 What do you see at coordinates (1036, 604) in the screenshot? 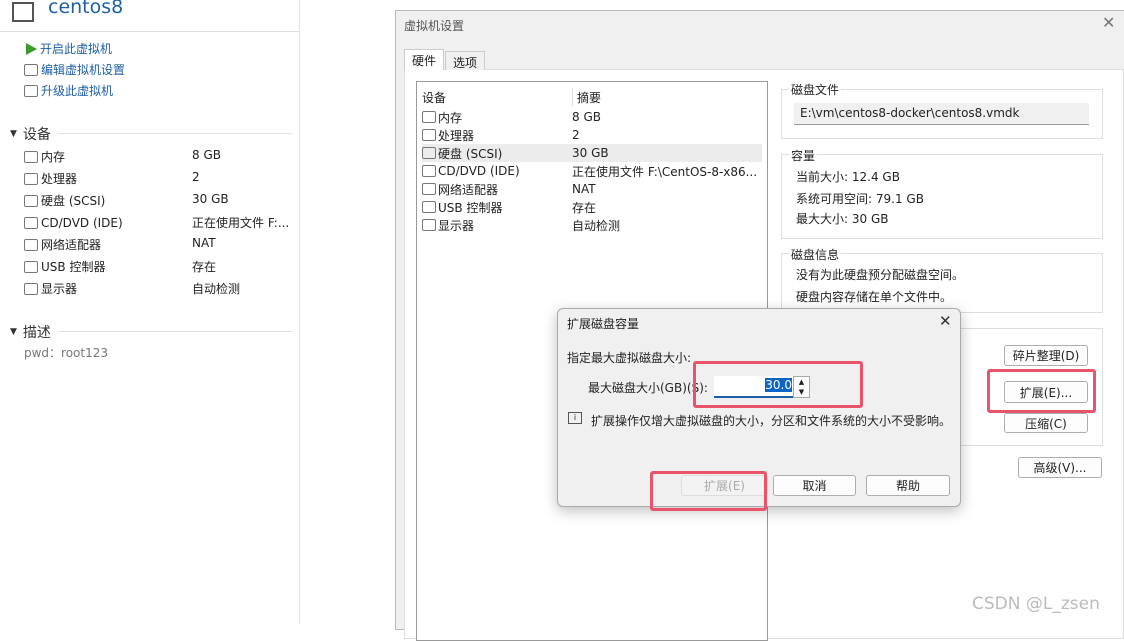
I see `watermark: CSDN @L_zsen` at bounding box center [1036, 604].